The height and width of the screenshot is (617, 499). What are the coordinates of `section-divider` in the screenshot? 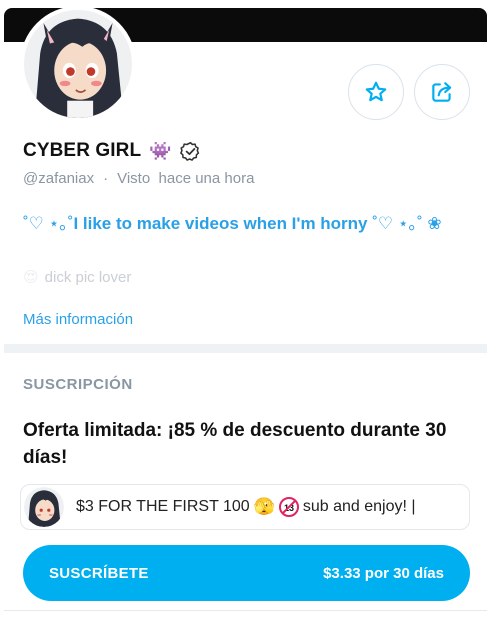 It's located at (245, 348).